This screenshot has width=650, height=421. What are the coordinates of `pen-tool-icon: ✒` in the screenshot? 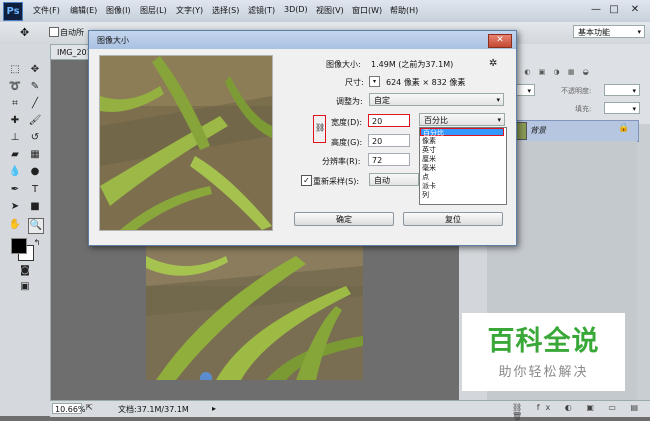 It's located at (15, 190).